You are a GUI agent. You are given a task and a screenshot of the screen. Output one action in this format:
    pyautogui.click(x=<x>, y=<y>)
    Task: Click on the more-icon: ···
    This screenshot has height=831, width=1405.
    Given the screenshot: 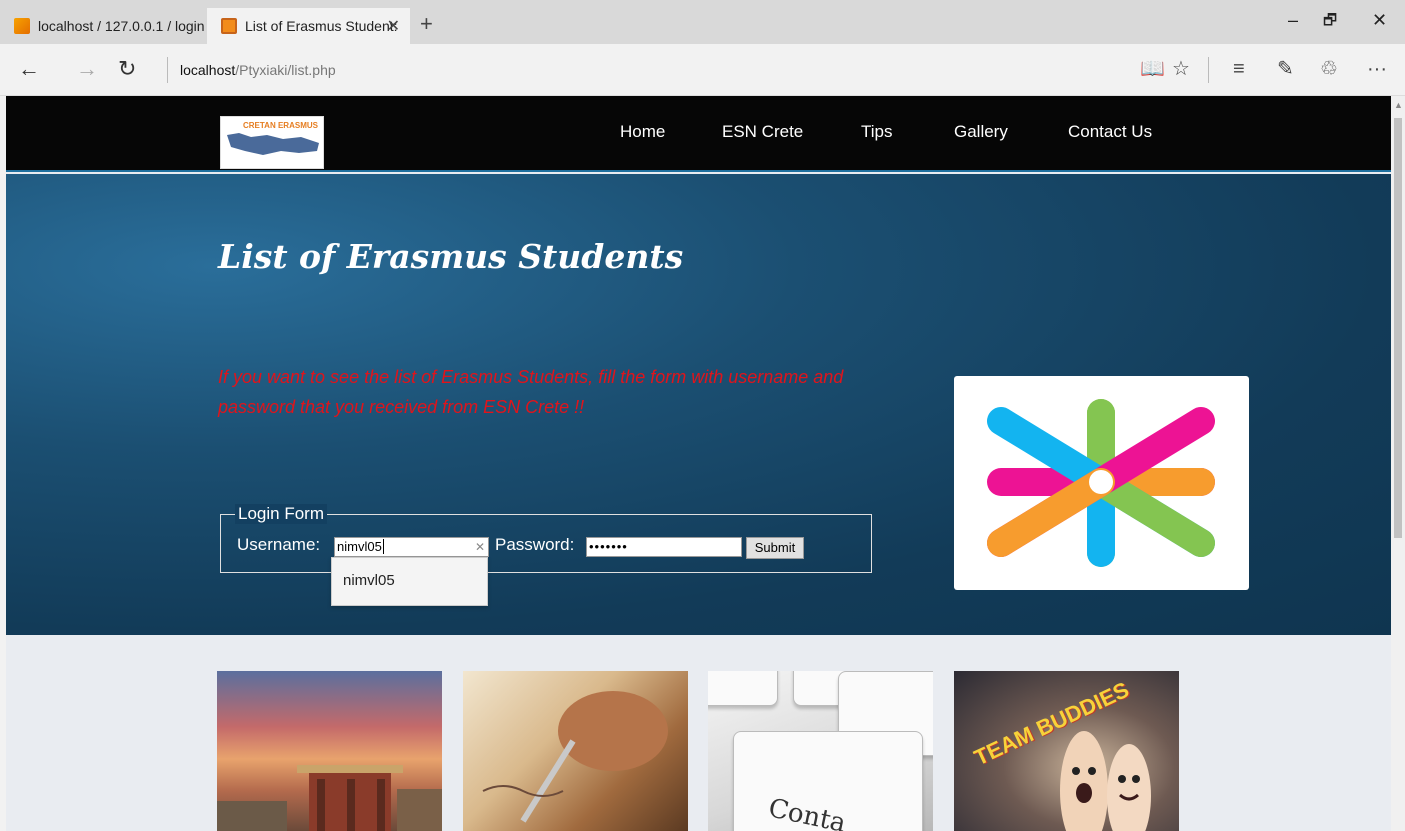 What is the action you would take?
    pyautogui.click(x=1377, y=69)
    